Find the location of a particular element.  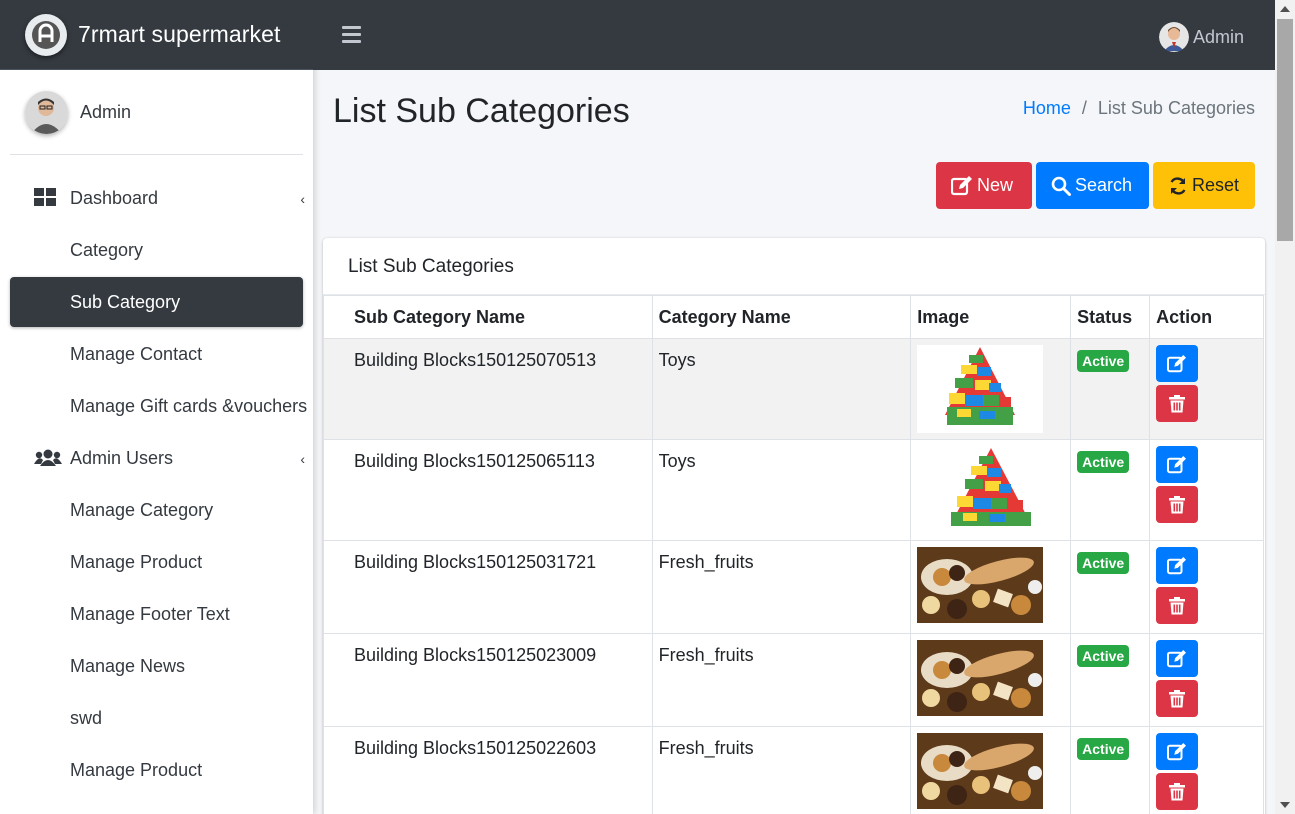

sub-category-name: Building Blocks150125065113 is located at coordinates (488, 490).